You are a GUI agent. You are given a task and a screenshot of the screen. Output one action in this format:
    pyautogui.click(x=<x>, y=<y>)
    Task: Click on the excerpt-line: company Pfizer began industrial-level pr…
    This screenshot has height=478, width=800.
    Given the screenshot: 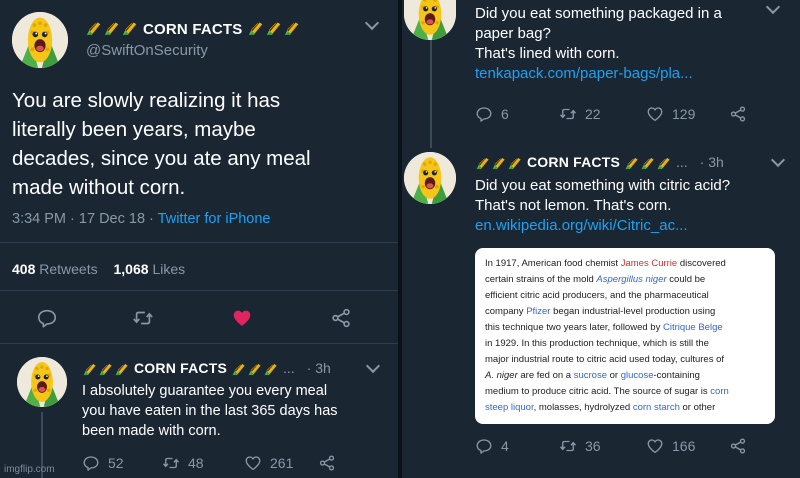 What is the action you would take?
    pyautogui.click(x=625, y=312)
    